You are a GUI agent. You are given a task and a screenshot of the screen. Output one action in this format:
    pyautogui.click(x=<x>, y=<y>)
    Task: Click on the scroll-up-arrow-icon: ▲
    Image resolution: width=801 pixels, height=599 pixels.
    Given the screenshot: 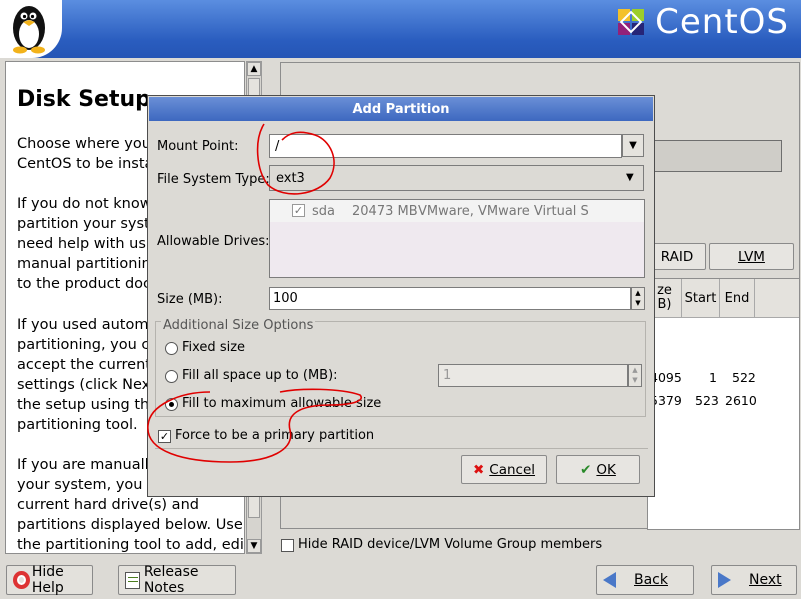 What is the action you would take?
    pyautogui.click(x=254, y=69)
    